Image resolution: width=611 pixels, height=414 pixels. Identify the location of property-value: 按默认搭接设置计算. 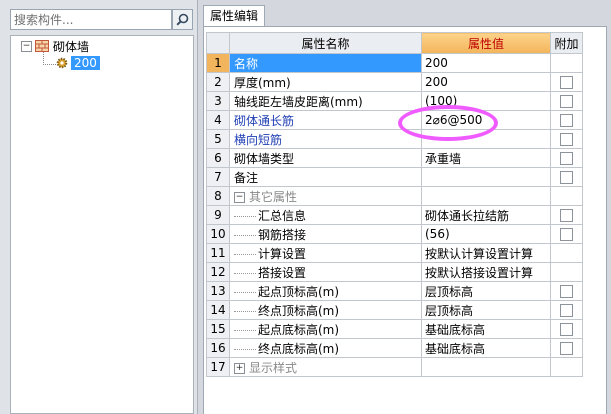
(486, 272).